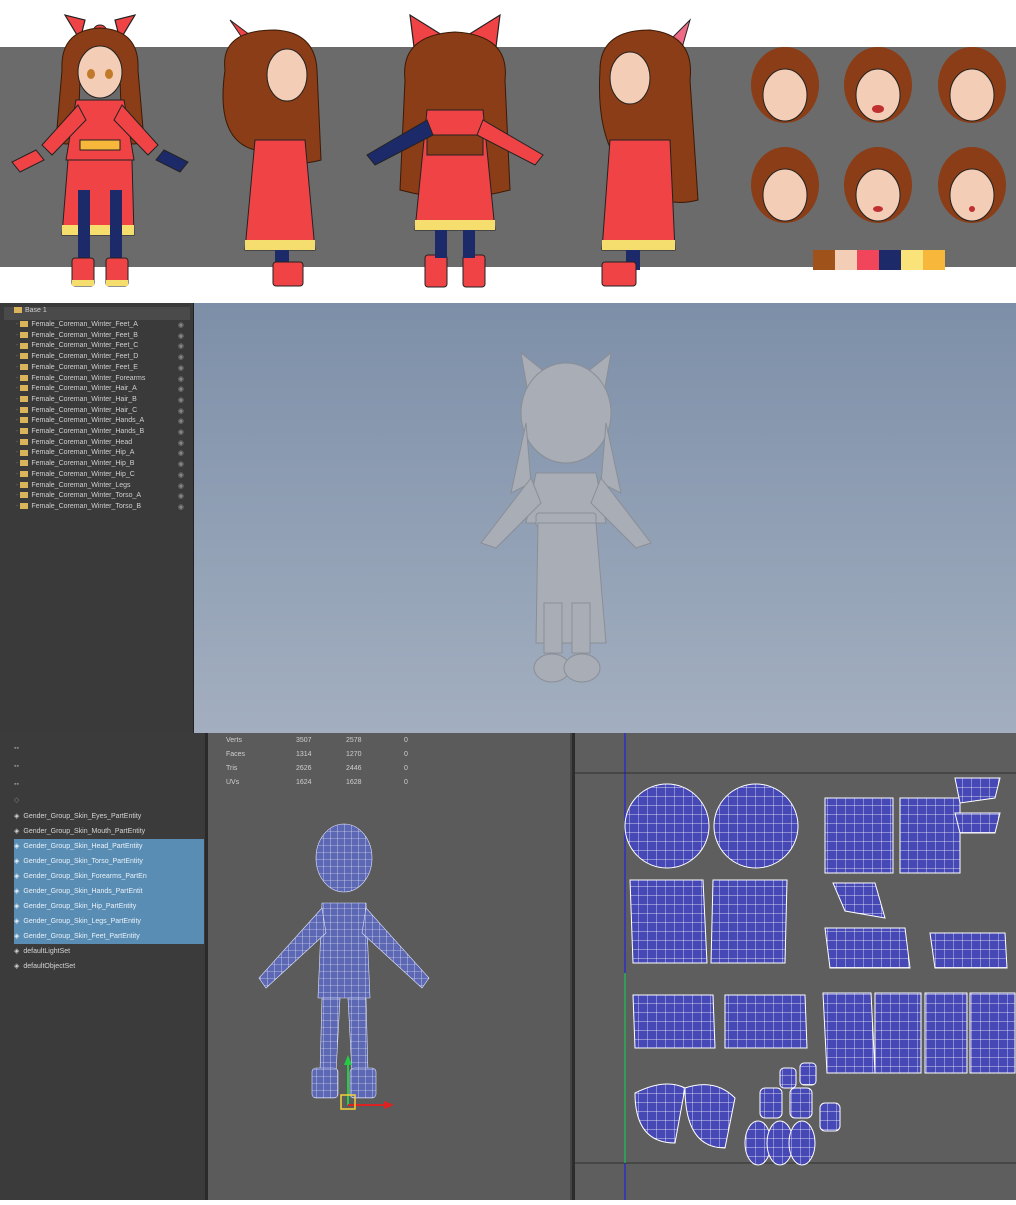  I want to click on outliner-item-label: Gender_Group_Skin_Hands_PartEntit, so click(83, 891).